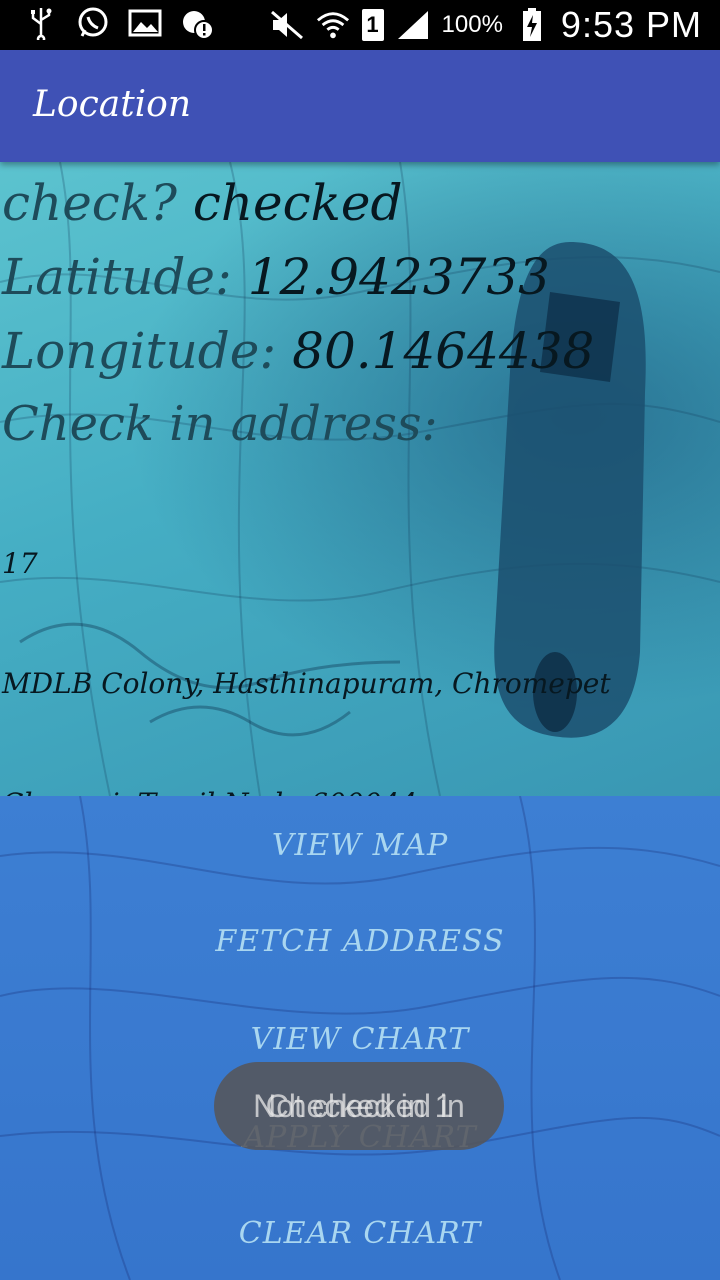  What do you see at coordinates (306, 683) in the screenshot?
I see `address-line-2: MDLB Colony, Hasthinapuram, Chromepet` at bounding box center [306, 683].